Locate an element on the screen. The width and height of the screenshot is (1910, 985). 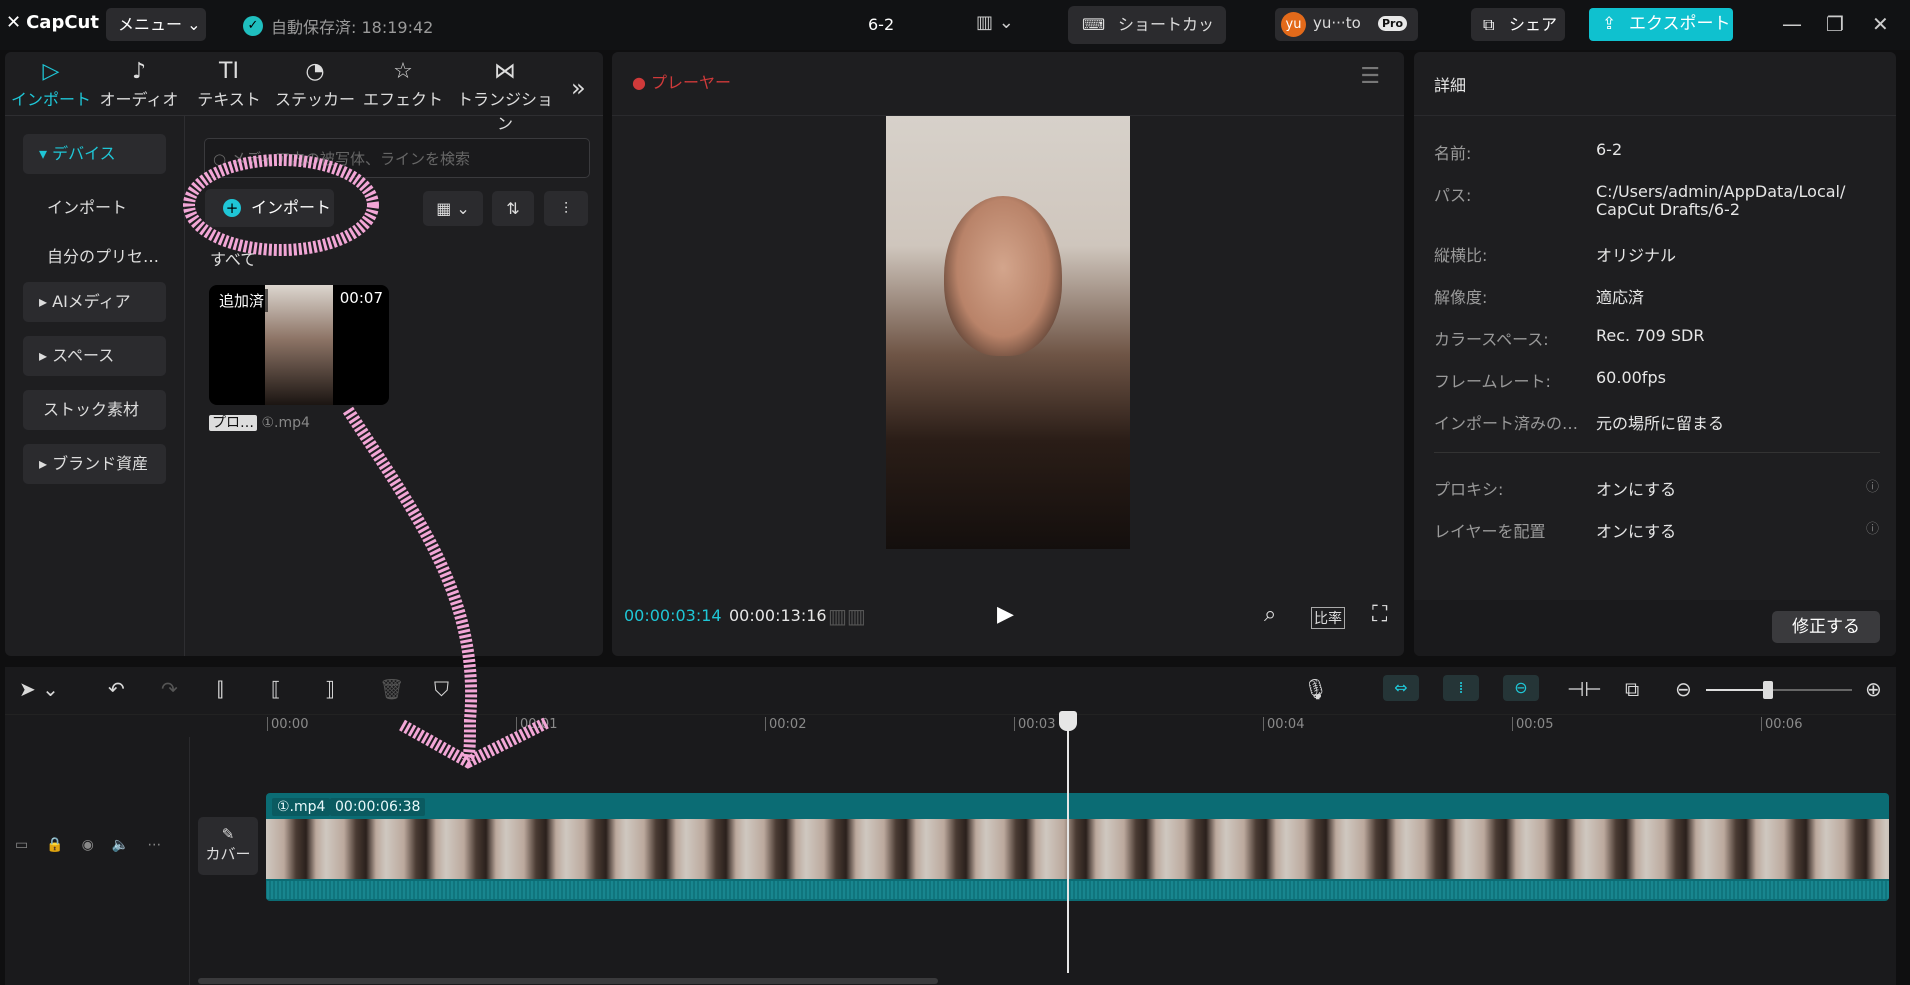
sidebar-item-space: ▸ スペース is located at coordinates (94, 356).